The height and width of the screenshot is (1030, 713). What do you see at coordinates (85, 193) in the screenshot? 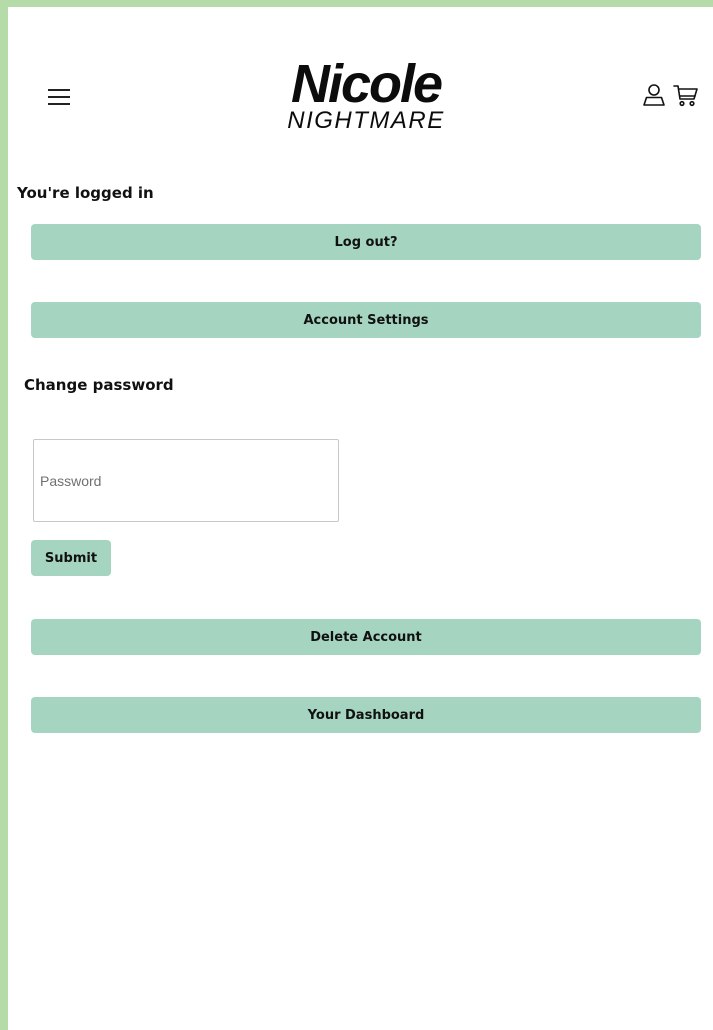
I see `logged-in-status: You're logged in` at bounding box center [85, 193].